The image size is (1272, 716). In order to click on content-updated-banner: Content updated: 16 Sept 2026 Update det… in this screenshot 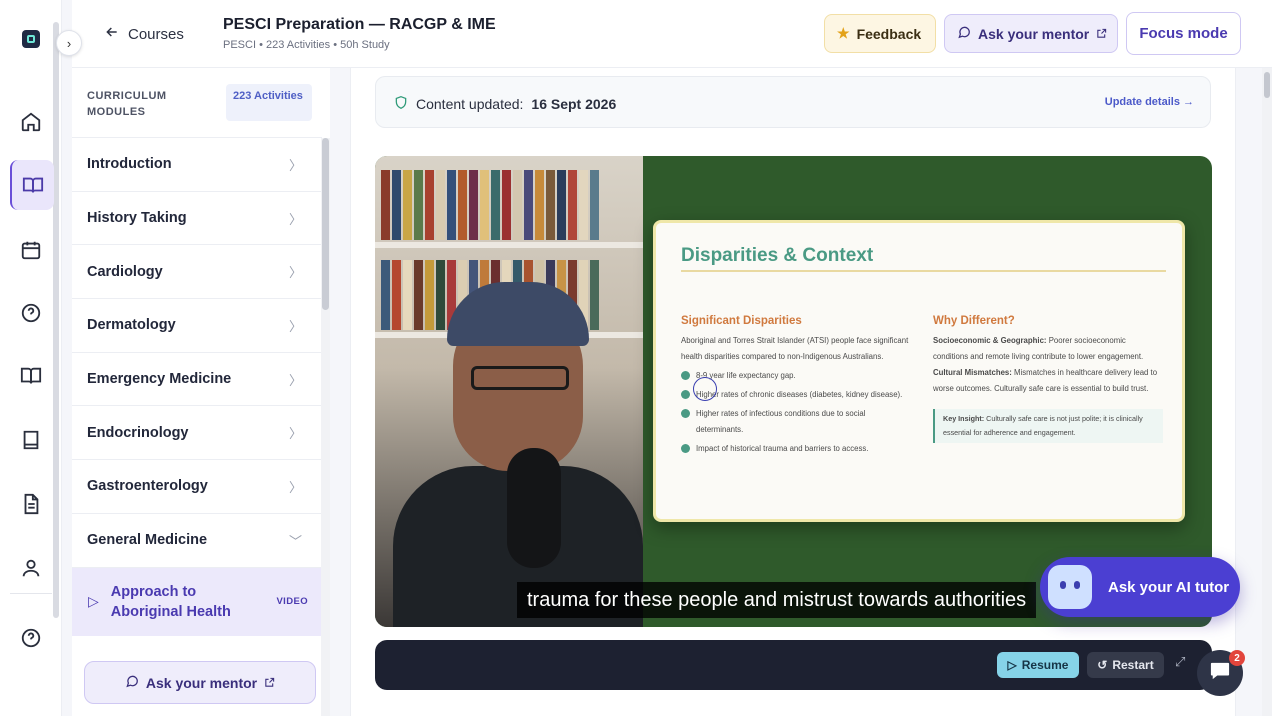, I will do `click(793, 102)`.